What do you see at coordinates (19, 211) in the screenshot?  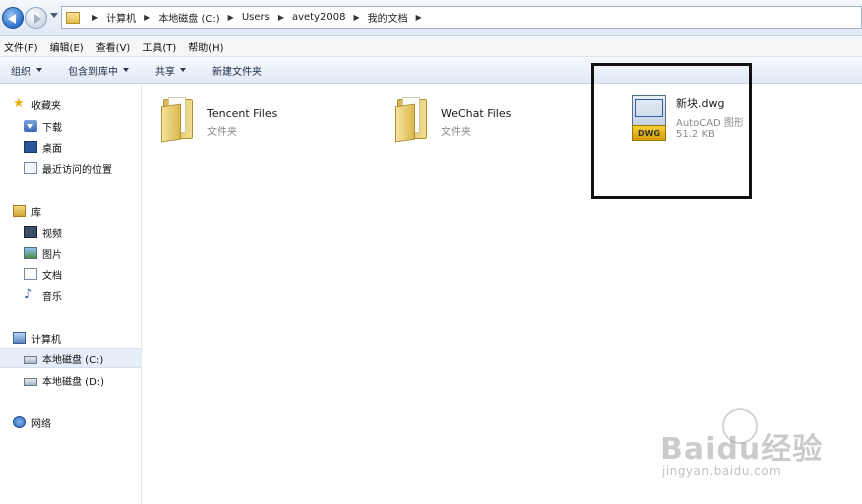 I see `library-icon` at bounding box center [19, 211].